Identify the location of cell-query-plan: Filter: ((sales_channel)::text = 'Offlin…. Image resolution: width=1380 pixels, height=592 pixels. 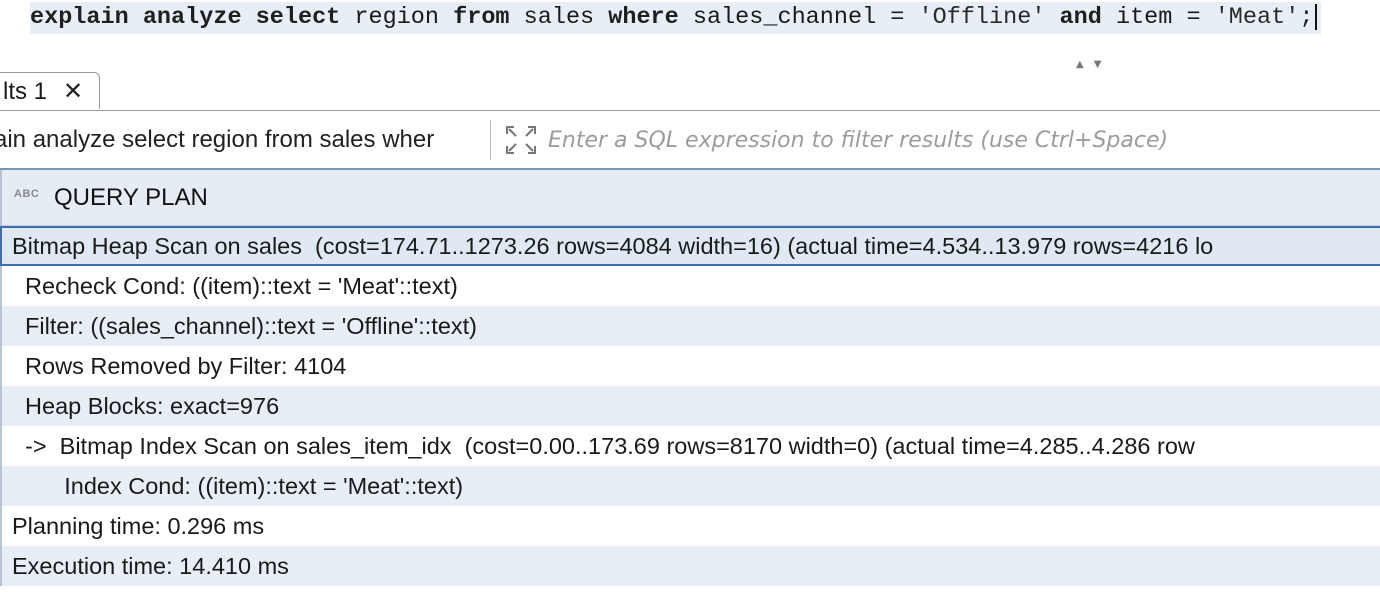
(245, 326).